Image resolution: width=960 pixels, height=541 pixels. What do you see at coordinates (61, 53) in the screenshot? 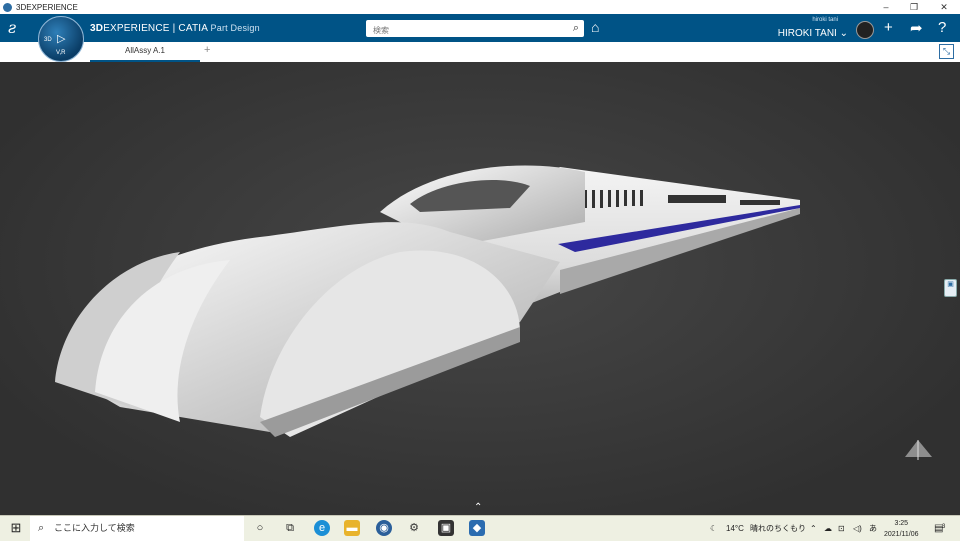
I see `compass-vr-label: V,R` at bounding box center [61, 53].